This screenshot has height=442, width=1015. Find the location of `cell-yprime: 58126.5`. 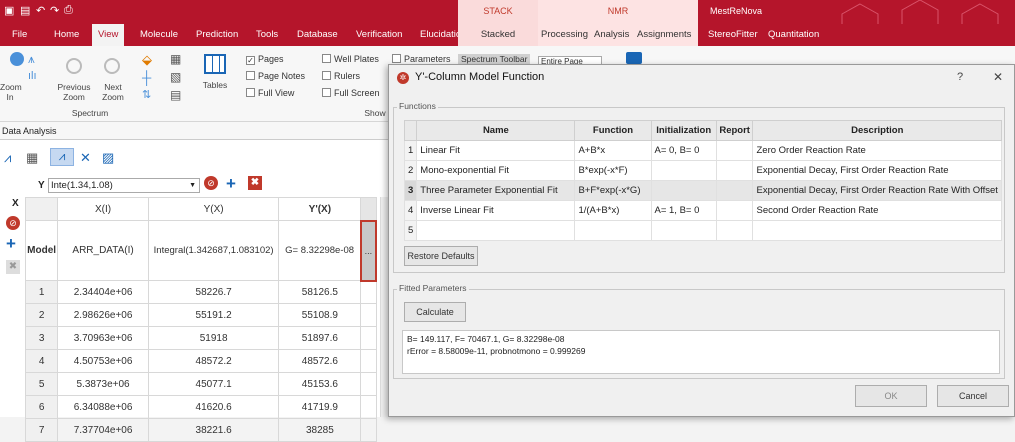

cell-yprime: 58126.5 is located at coordinates (320, 292).